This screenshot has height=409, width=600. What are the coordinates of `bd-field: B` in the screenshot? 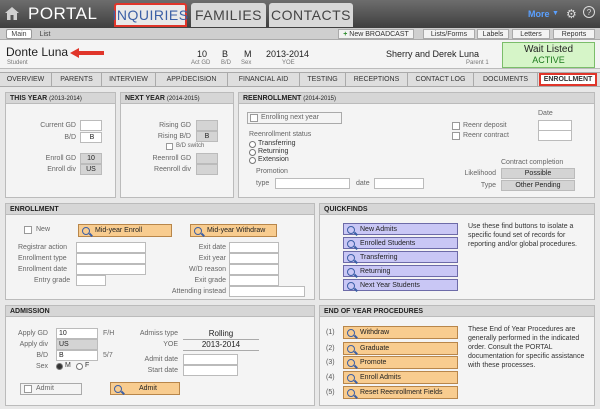 It's located at (91, 137).